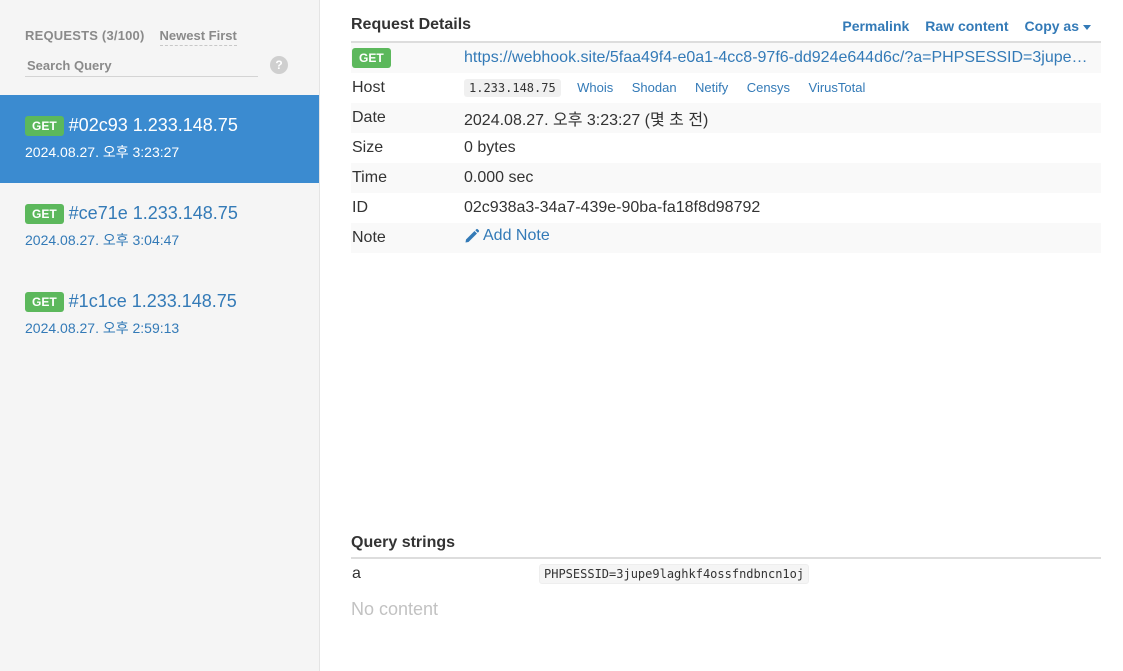 The width and height of the screenshot is (1123, 671). What do you see at coordinates (711, 87) in the screenshot?
I see `netify-link: Netify` at bounding box center [711, 87].